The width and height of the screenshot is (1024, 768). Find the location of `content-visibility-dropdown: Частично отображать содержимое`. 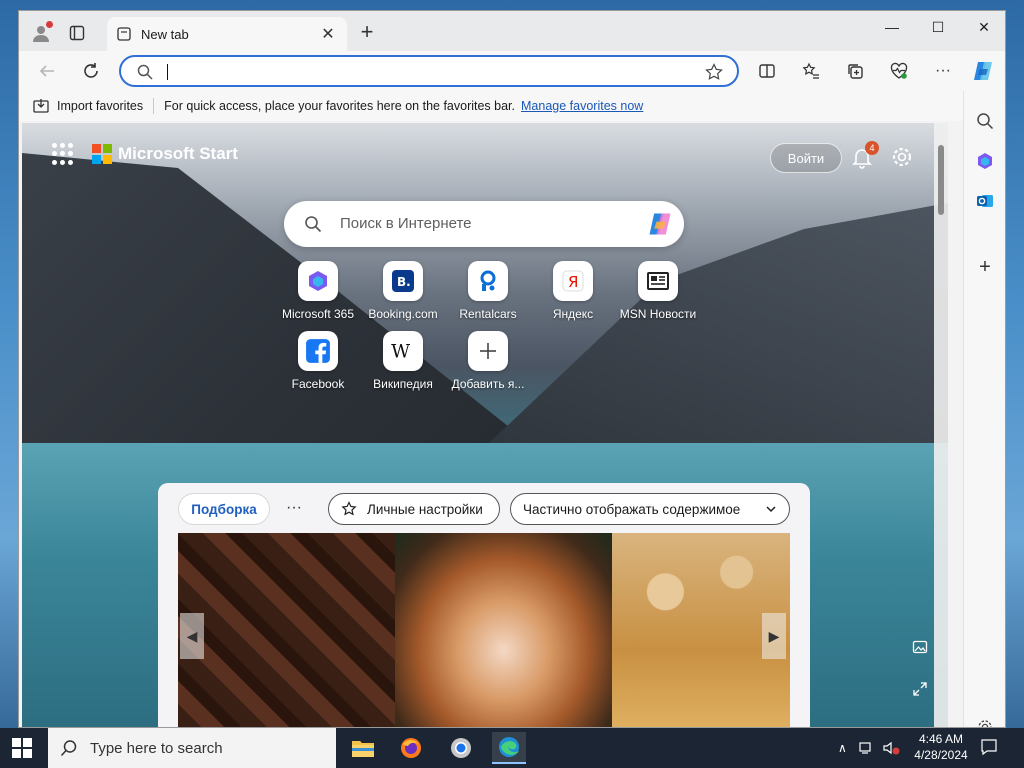

content-visibility-dropdown: Частично отображать содержимое is located at coordinates (650, 509).